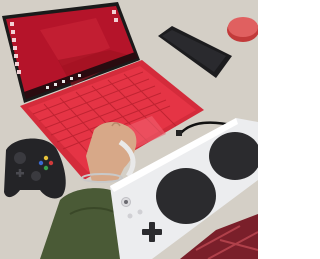  What do you see at coordinates (152, 232) in the screenshot?
I see `dpad-vertical` at bounding box center [152, 232].